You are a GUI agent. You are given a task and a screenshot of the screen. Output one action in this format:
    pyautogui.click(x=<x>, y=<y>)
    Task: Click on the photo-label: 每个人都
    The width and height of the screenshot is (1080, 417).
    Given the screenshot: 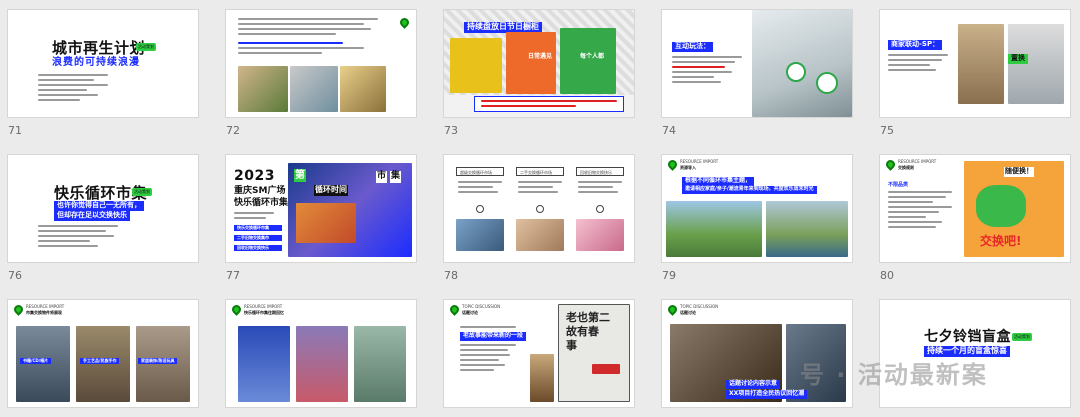 What is the action you would take?
    pyautogui.click(x=592, y=56)
    